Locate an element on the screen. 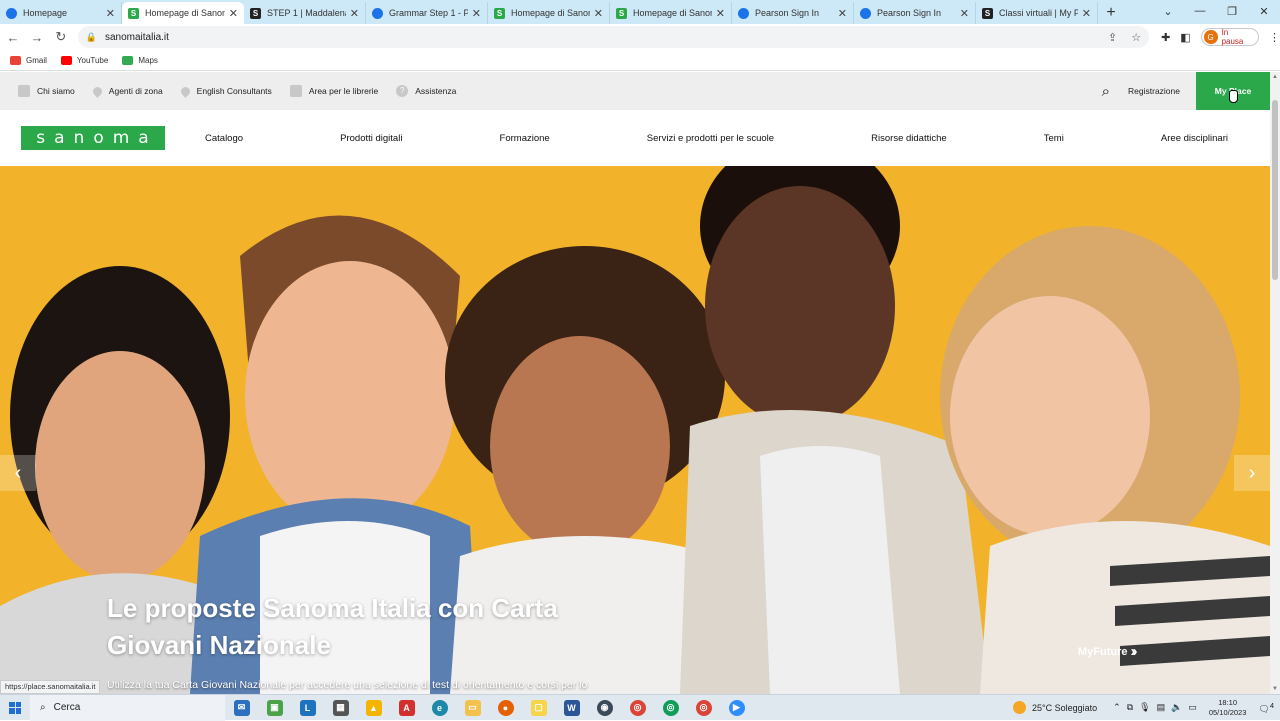 Image resolution: width=1280 pixels, height=721 pixels. lock-icon: 🔒 is located at coordinates (91, 37).